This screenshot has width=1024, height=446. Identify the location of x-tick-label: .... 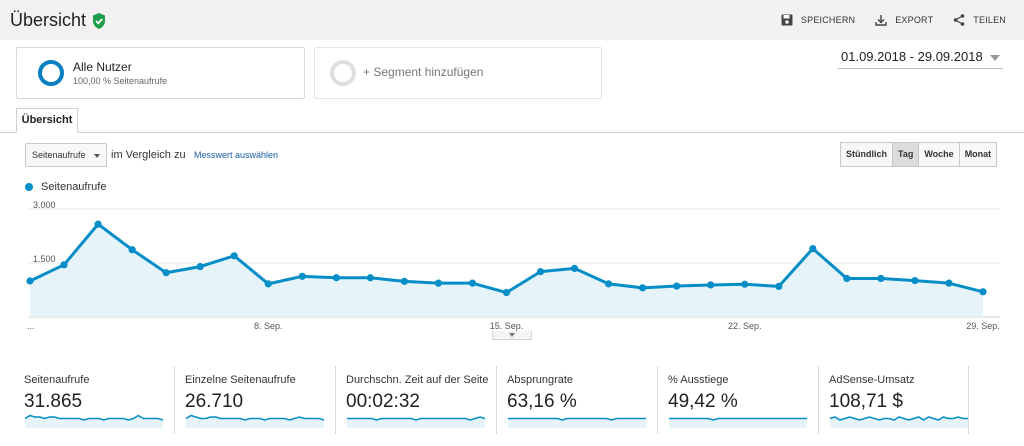
(31, 326).